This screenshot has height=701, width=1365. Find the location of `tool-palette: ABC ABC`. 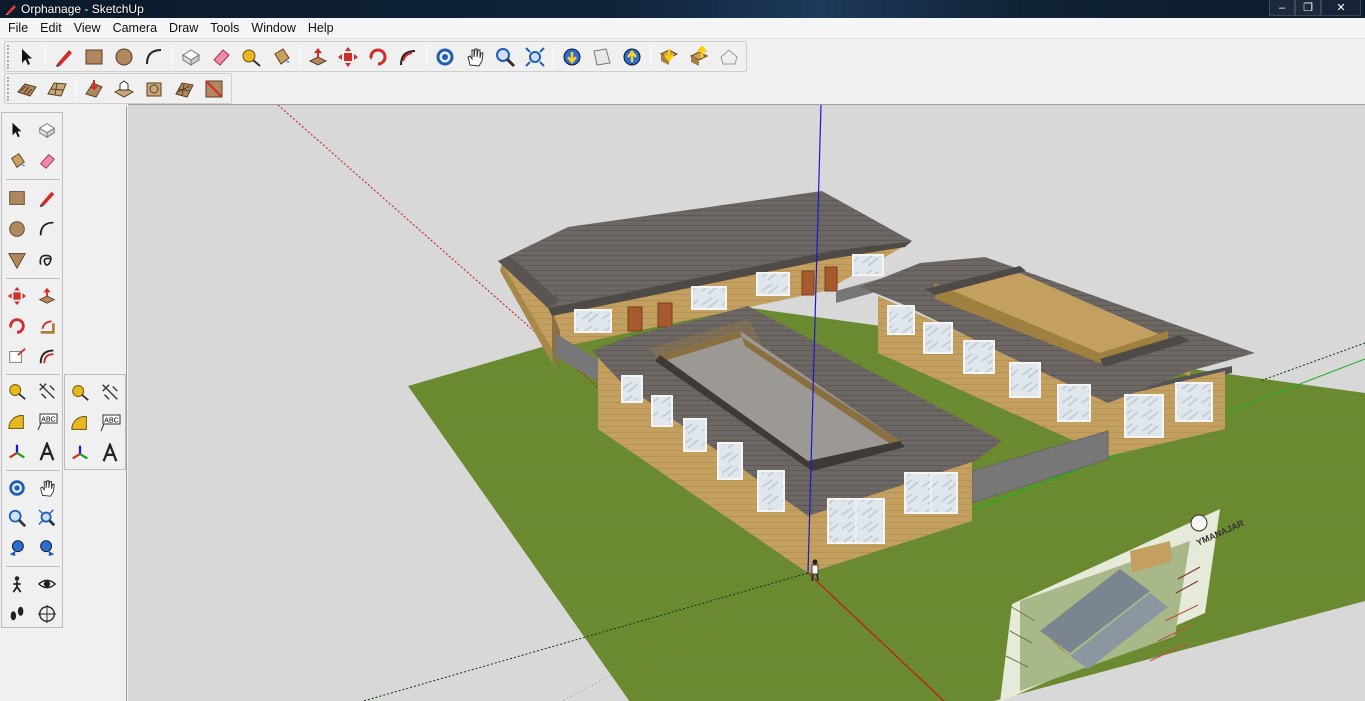

tool-palette: ABC ABC is located at coordinates (63, 403).